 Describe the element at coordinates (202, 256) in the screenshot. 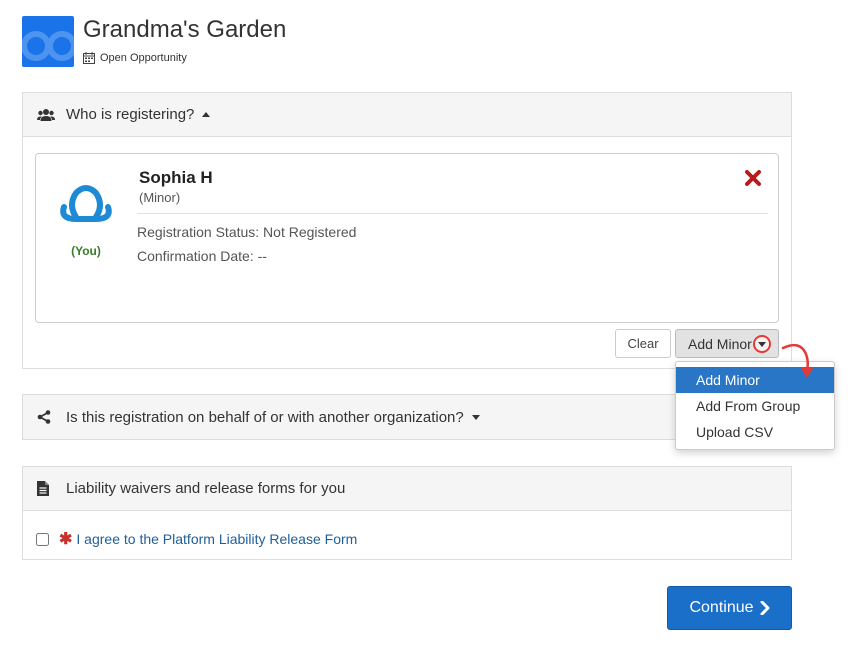

I see `confirmation-date: Confirmation Date: --` at that location.